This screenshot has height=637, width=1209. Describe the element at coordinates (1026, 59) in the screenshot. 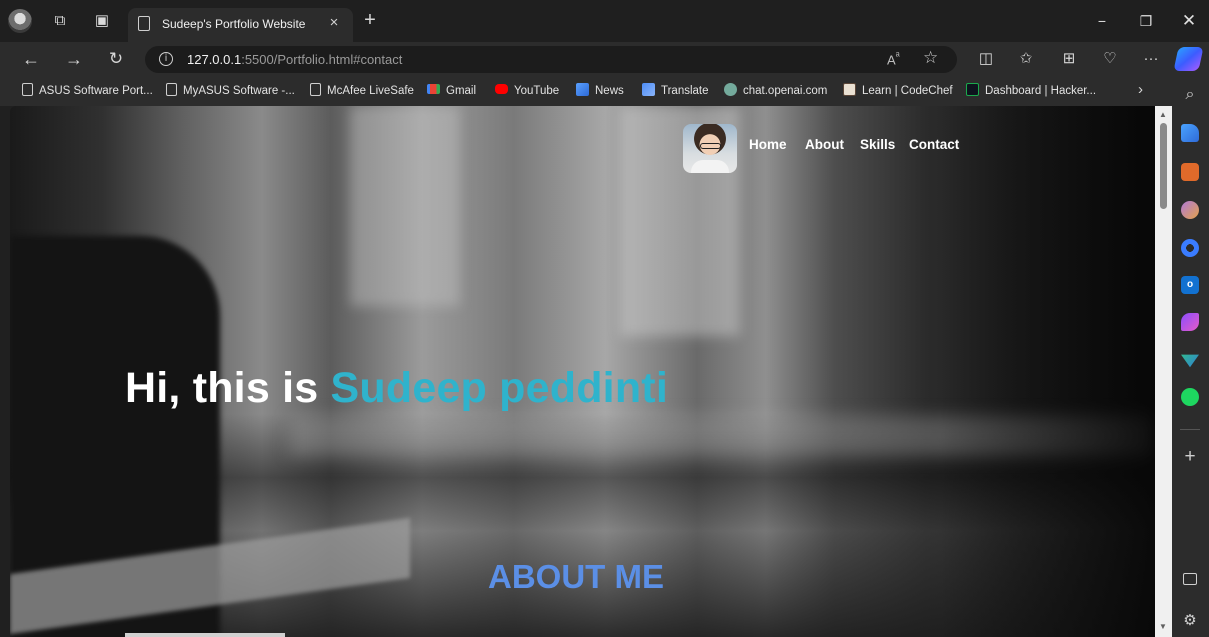

I see `favorites-icon: ✩` at that location.